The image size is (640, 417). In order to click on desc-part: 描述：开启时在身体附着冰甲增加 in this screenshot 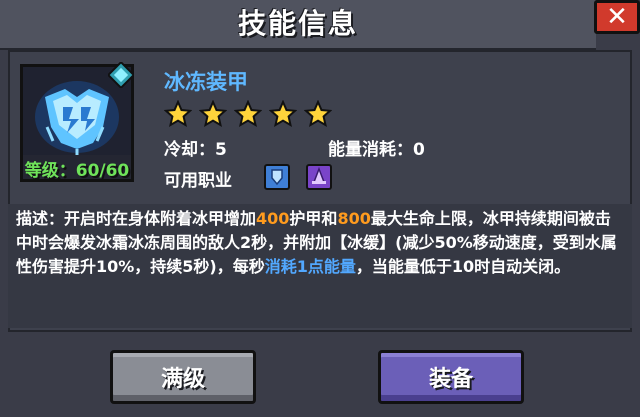, I will do `click(136, 218)`.